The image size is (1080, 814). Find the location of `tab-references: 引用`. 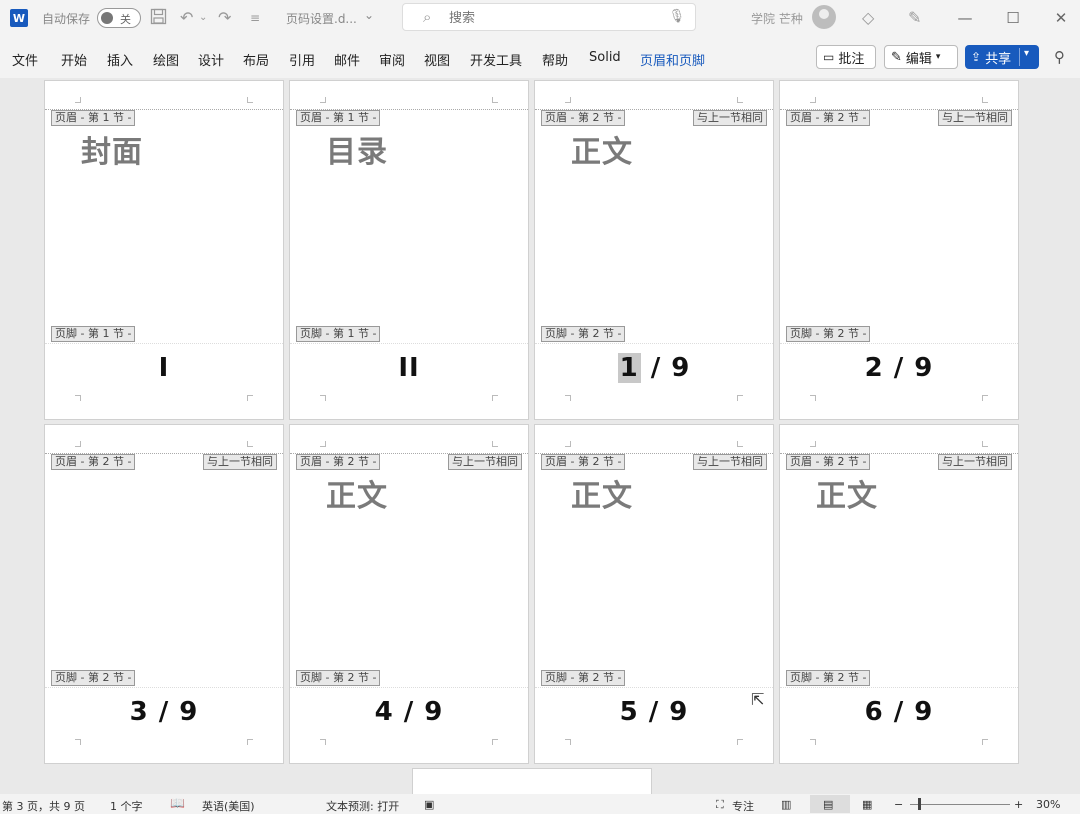

tab-references: 引用 is located at coordinates (302, 59).